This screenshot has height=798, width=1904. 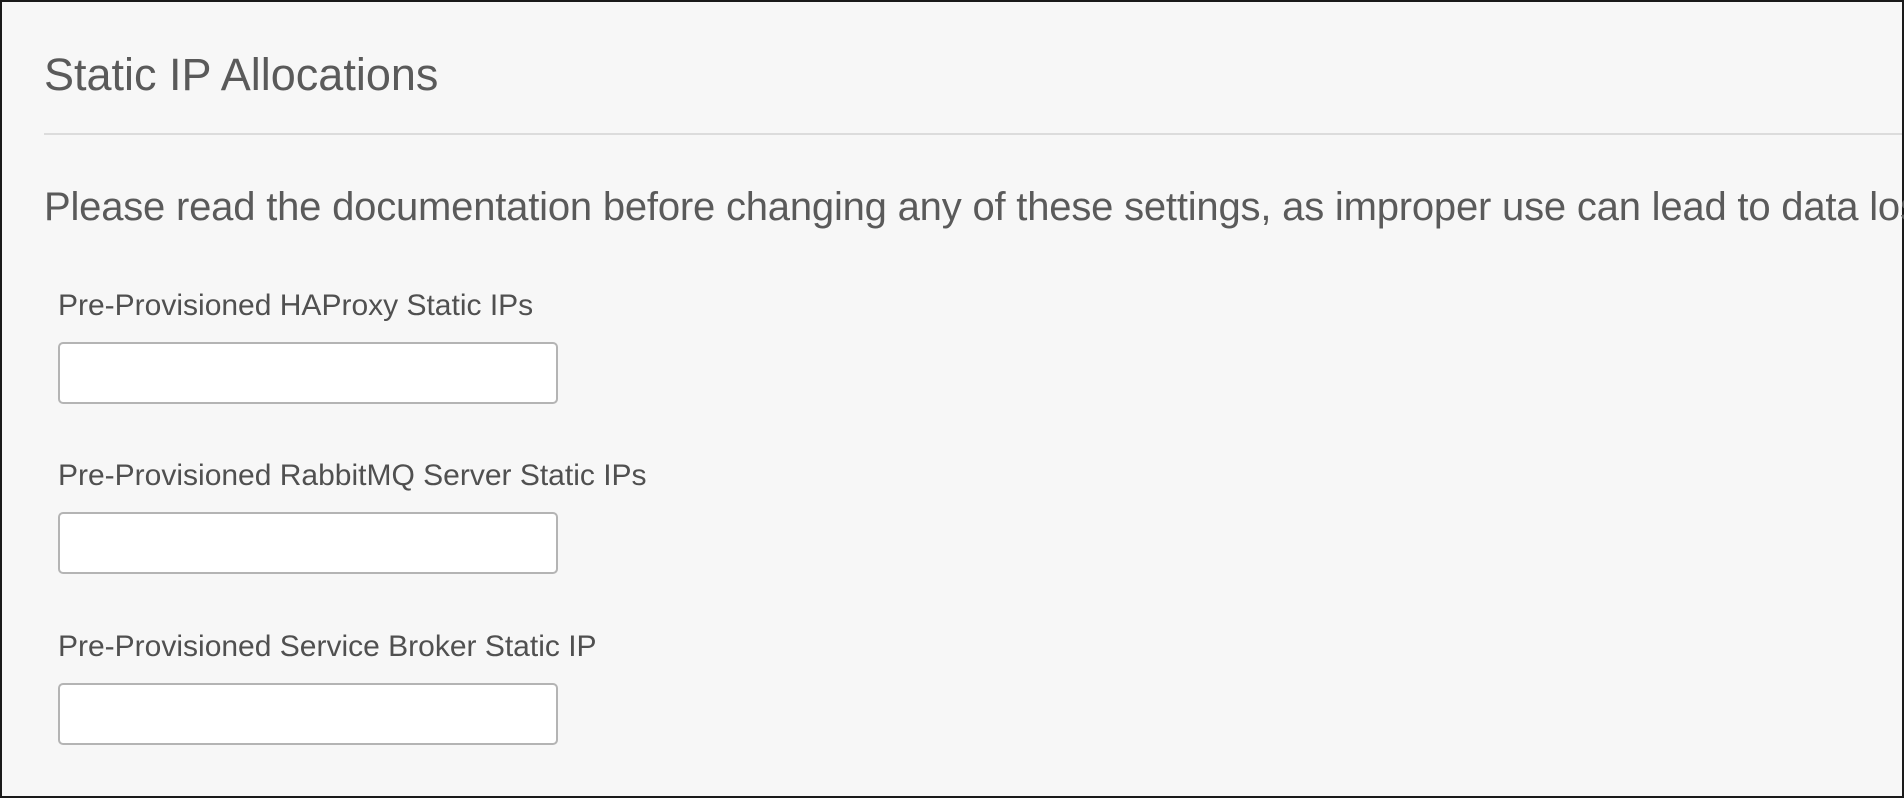 What do you see at coordinates (308, 373) in the screenshot?
I see `haproxy-static-ips-input` at bounding box center [308, 373].